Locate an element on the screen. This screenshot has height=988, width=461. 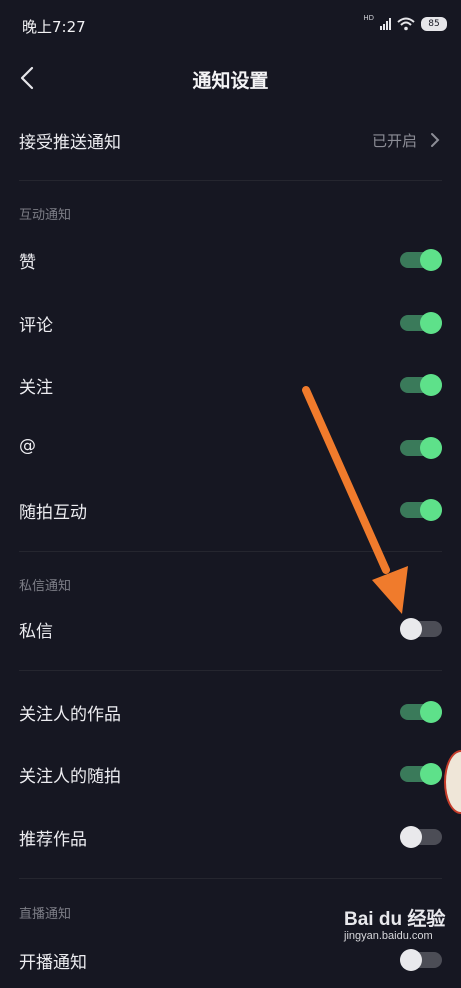
like-toggle is located at coordinates (421, 260).